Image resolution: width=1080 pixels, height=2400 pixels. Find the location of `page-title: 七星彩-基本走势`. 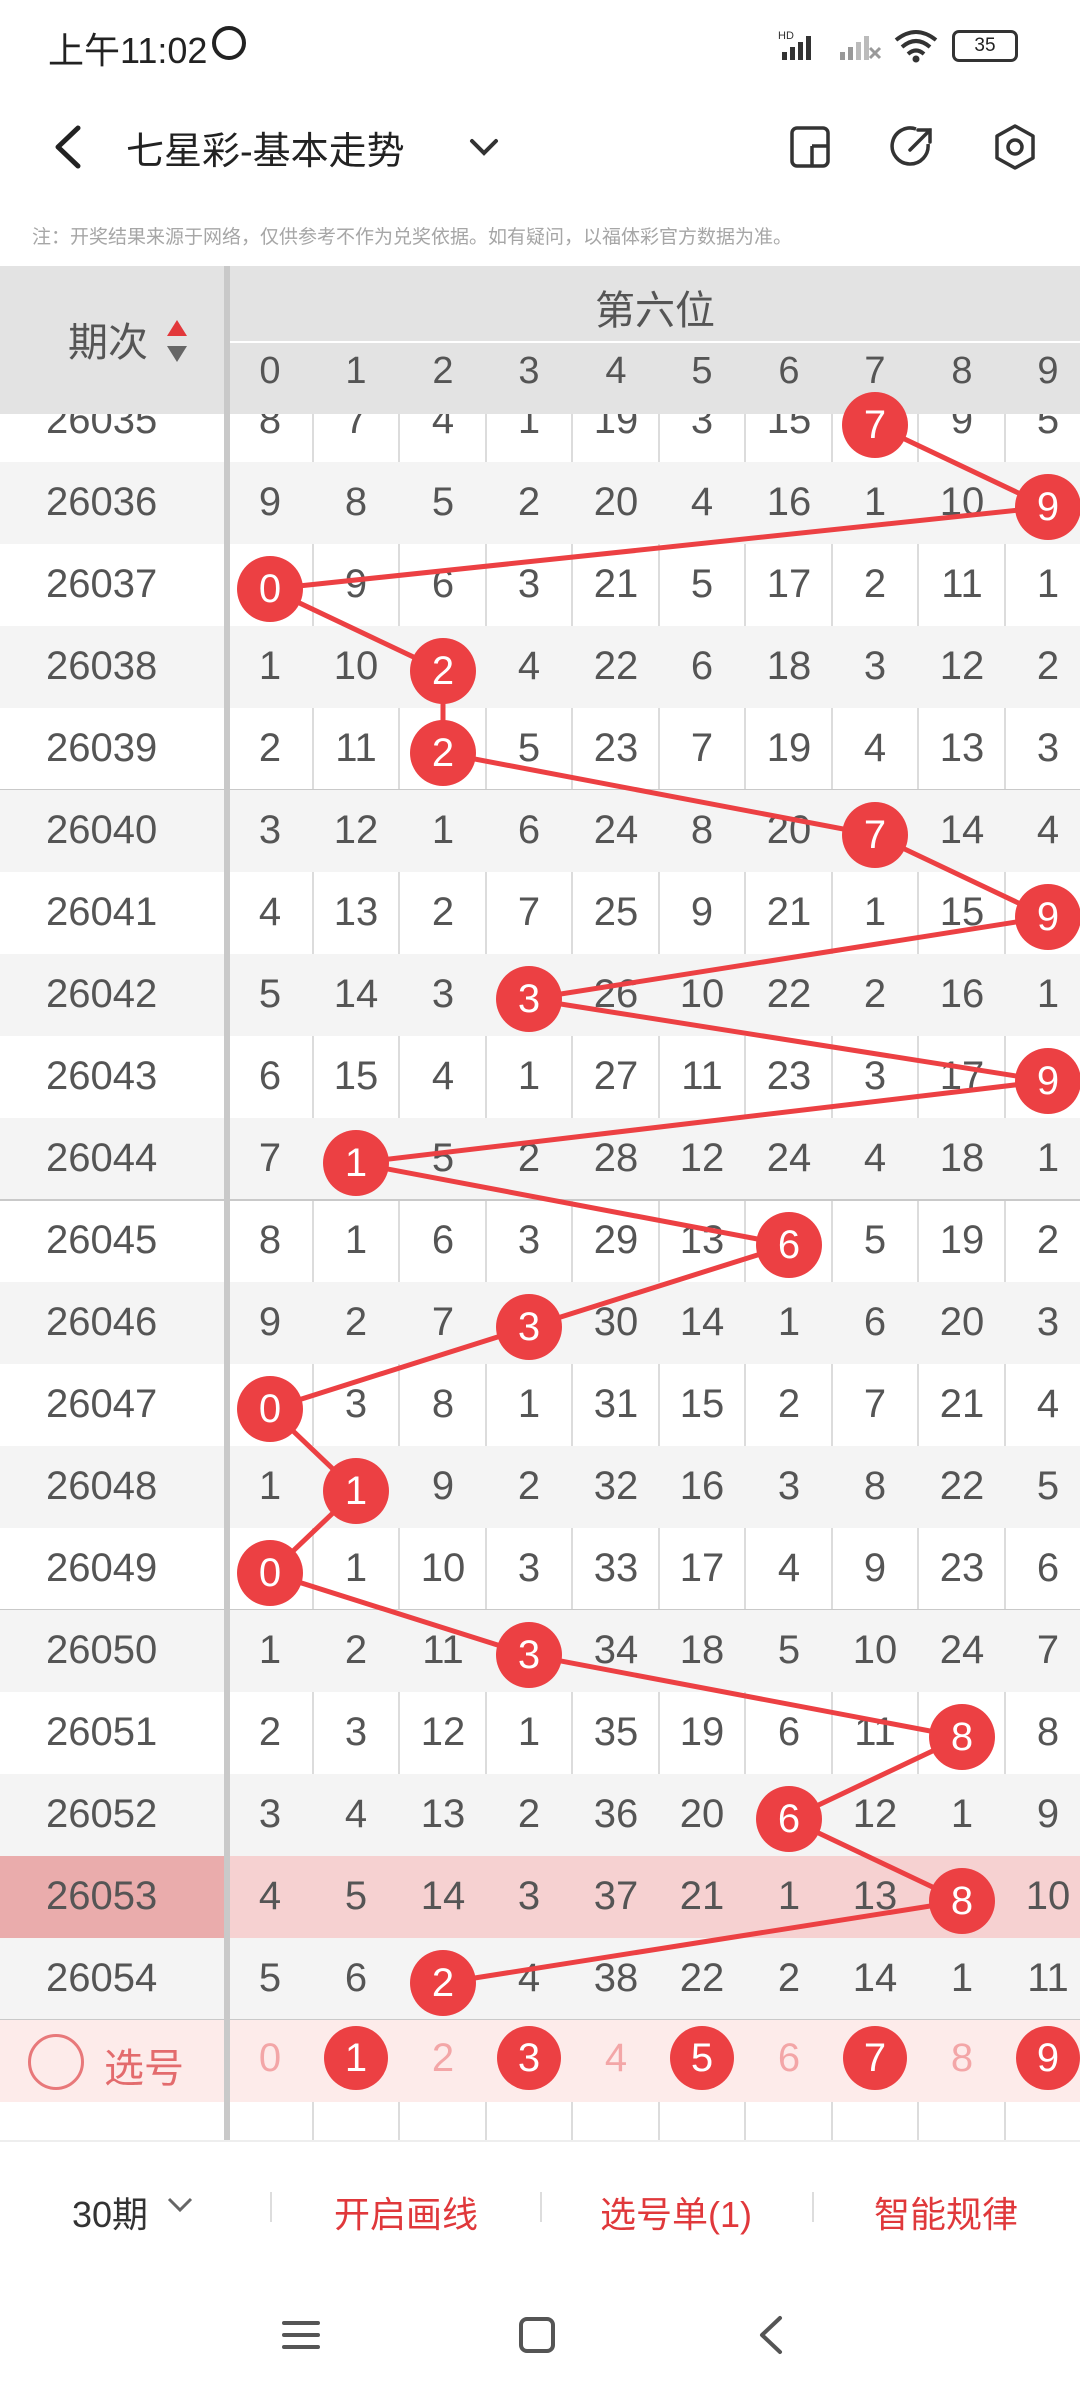

page-title: 七星彩-基本走势 is located at coordinates (265, 147).